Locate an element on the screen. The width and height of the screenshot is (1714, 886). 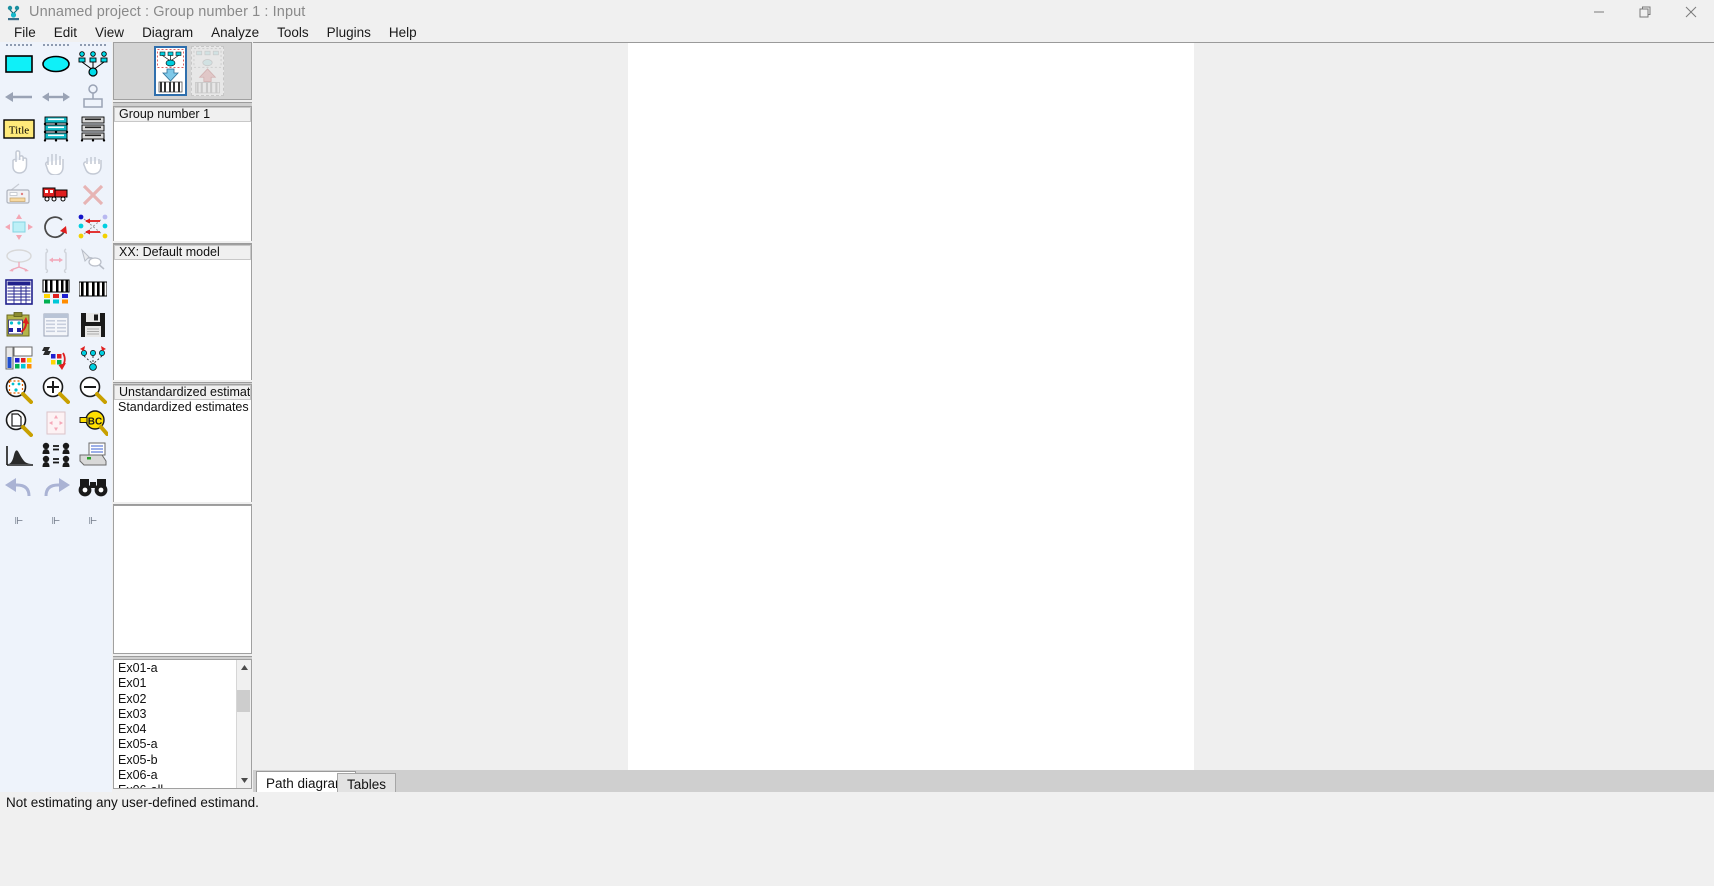
file-list-item: Ex05-a is located at coordinates (175, 744).